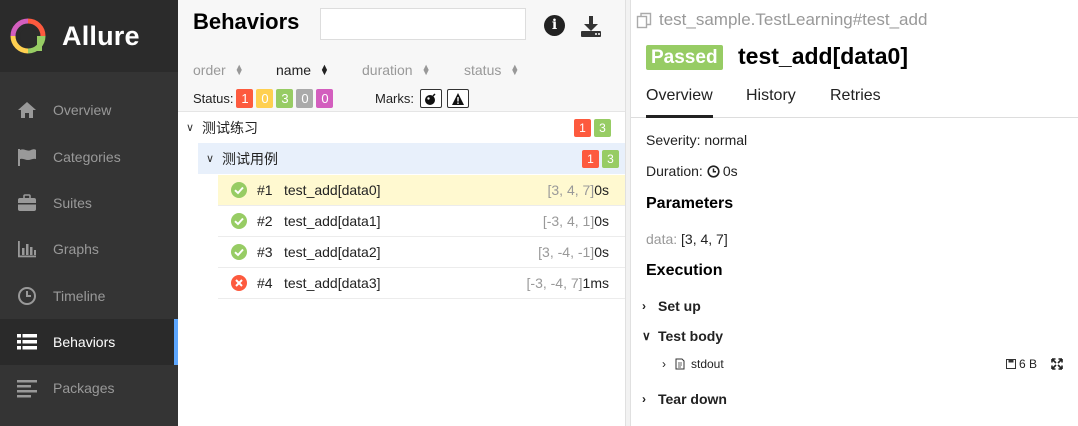 The width and height of the screenshot is (1078, 426). Describe the element at coordinates (332, 252) in the screenshot. I see `test-name: test_add[data2]` at that location.